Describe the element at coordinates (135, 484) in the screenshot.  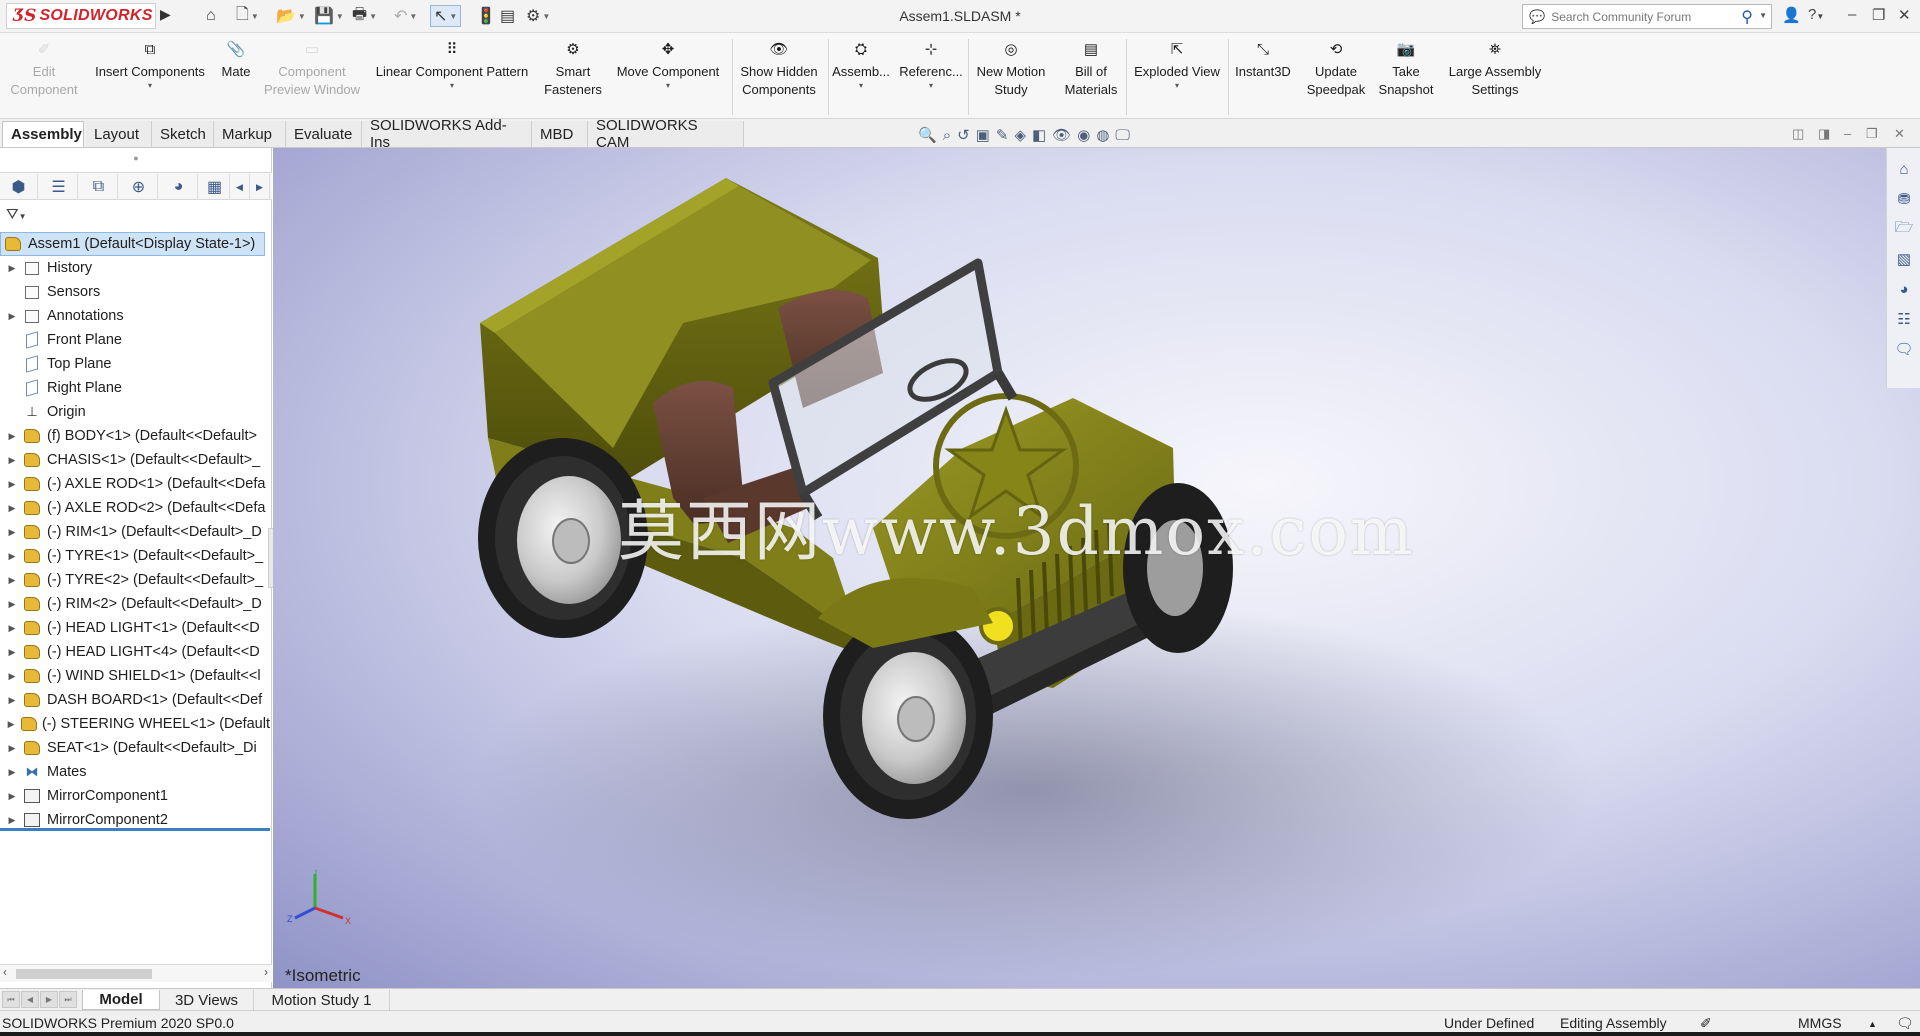
I see `tree-node: ▶ (-) AXLE ROD<1> (Default<<Defa` at that location.